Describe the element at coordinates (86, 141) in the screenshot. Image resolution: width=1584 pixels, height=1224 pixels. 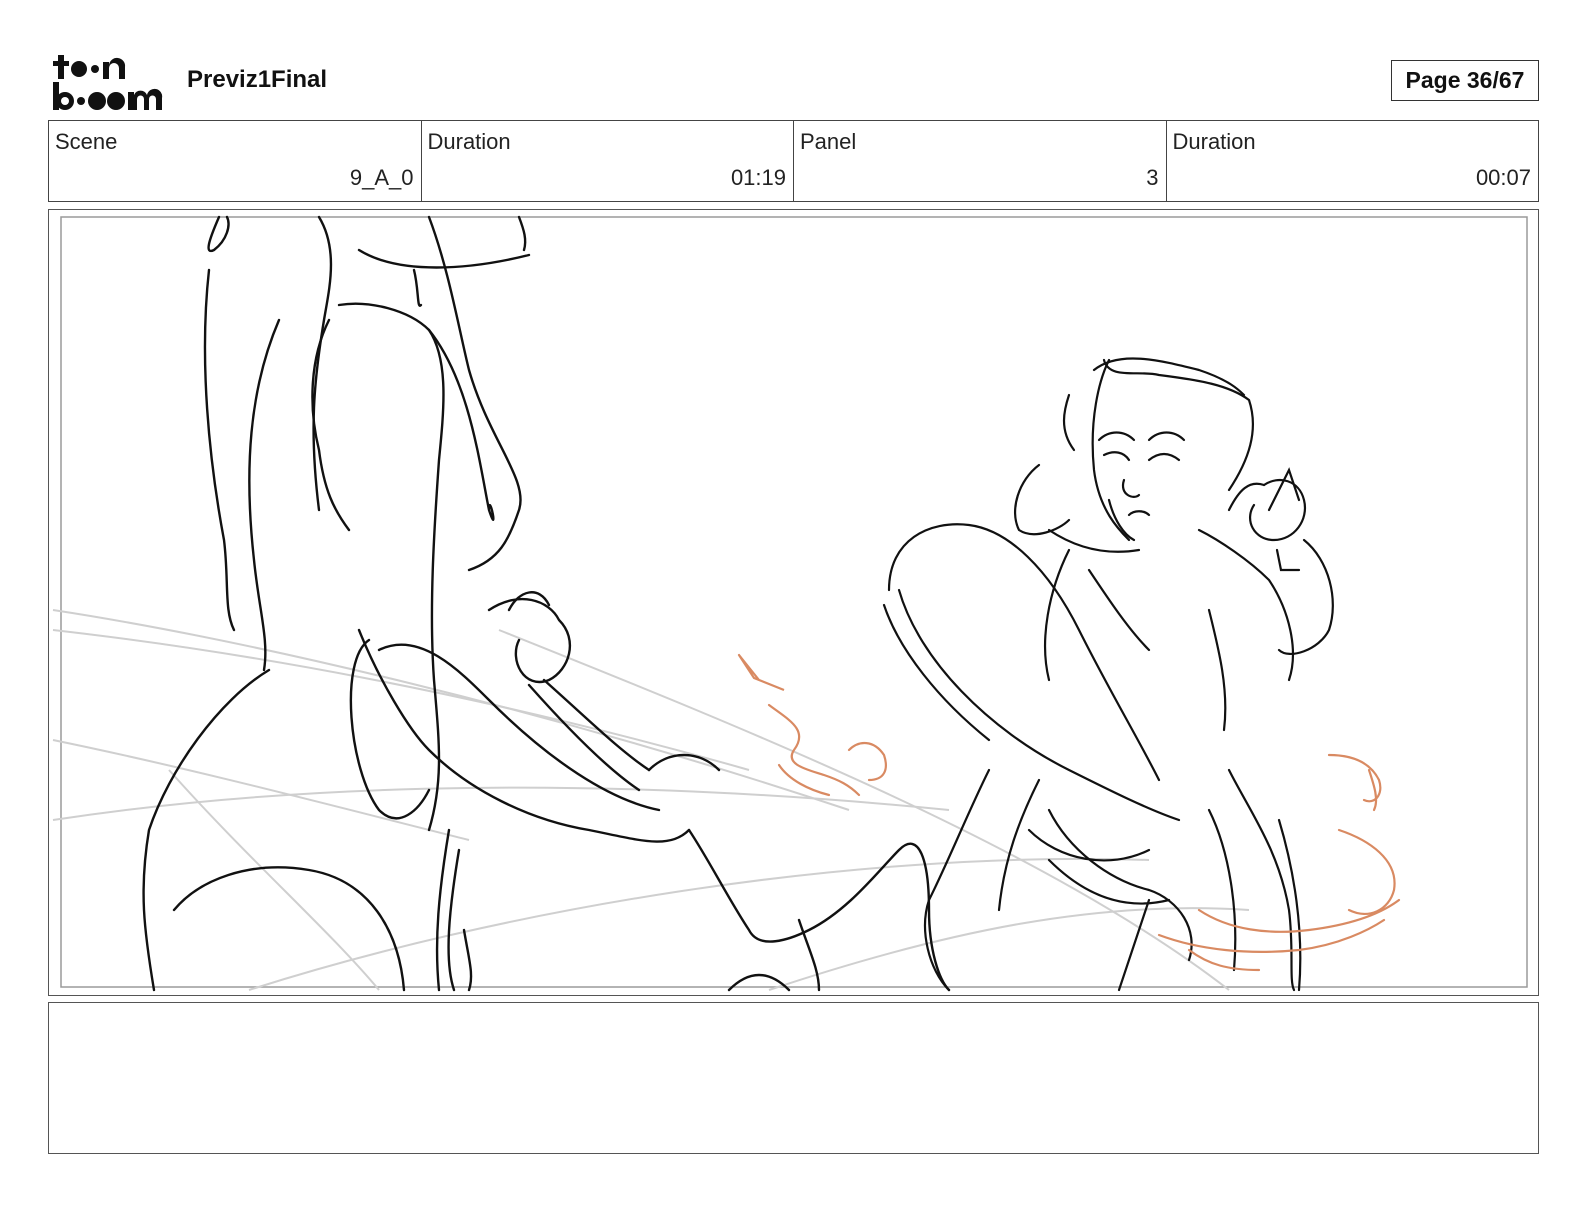
I see `scene-label: Scene` at that location.